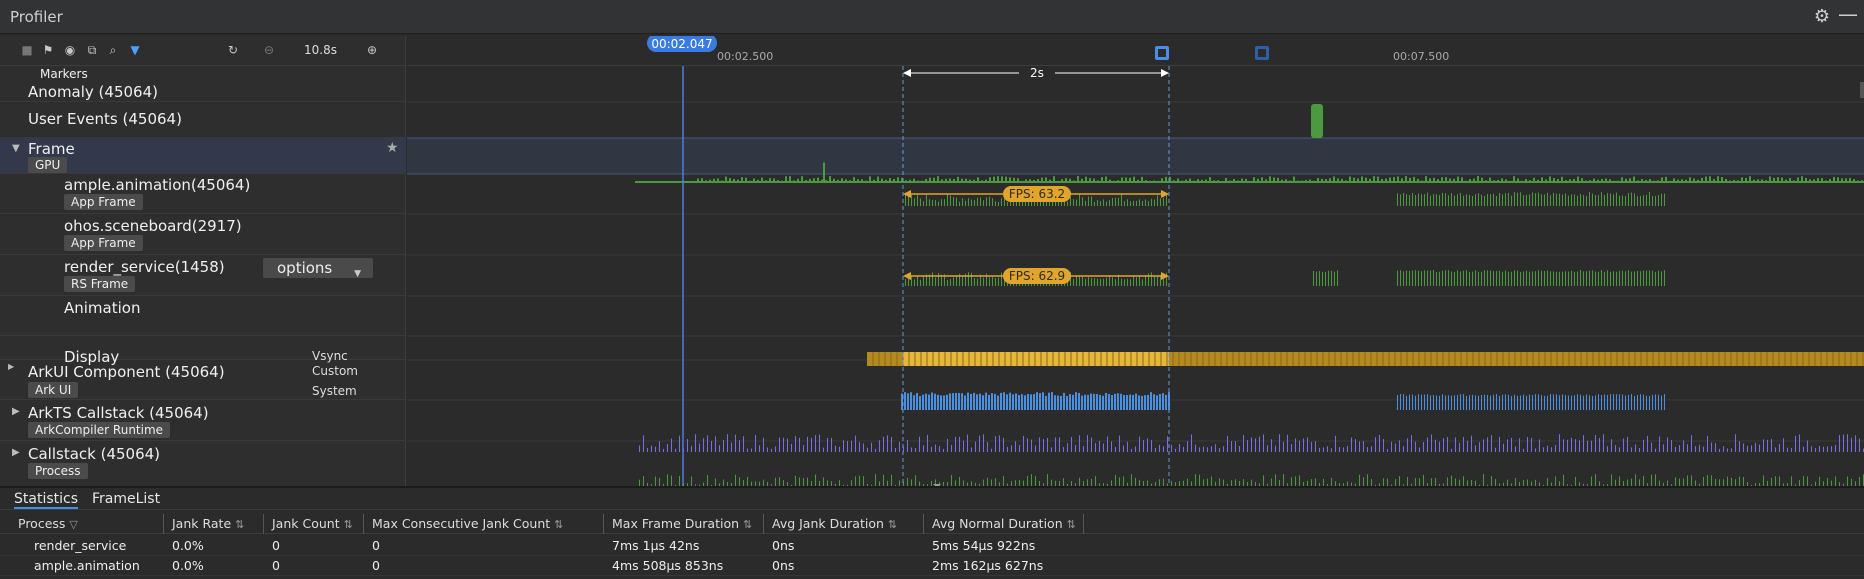 This screenshot has height=579, width=1864. What do you see at coordinates (668, 565) in the screenshot?
I see `cell-max-frame: 4ms 508µs 853ns` at bounding box center [668, 565].